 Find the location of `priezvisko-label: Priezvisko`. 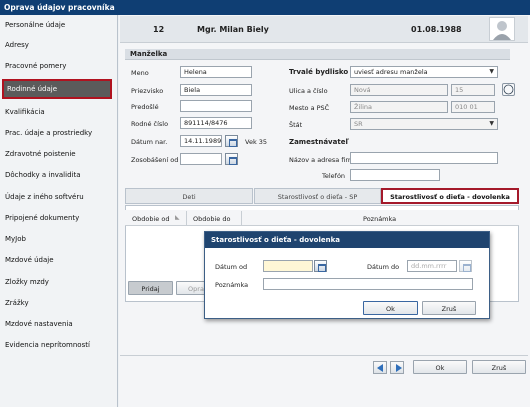

priezvisko-label: Priezvisko is located at coordinates (147, 91).